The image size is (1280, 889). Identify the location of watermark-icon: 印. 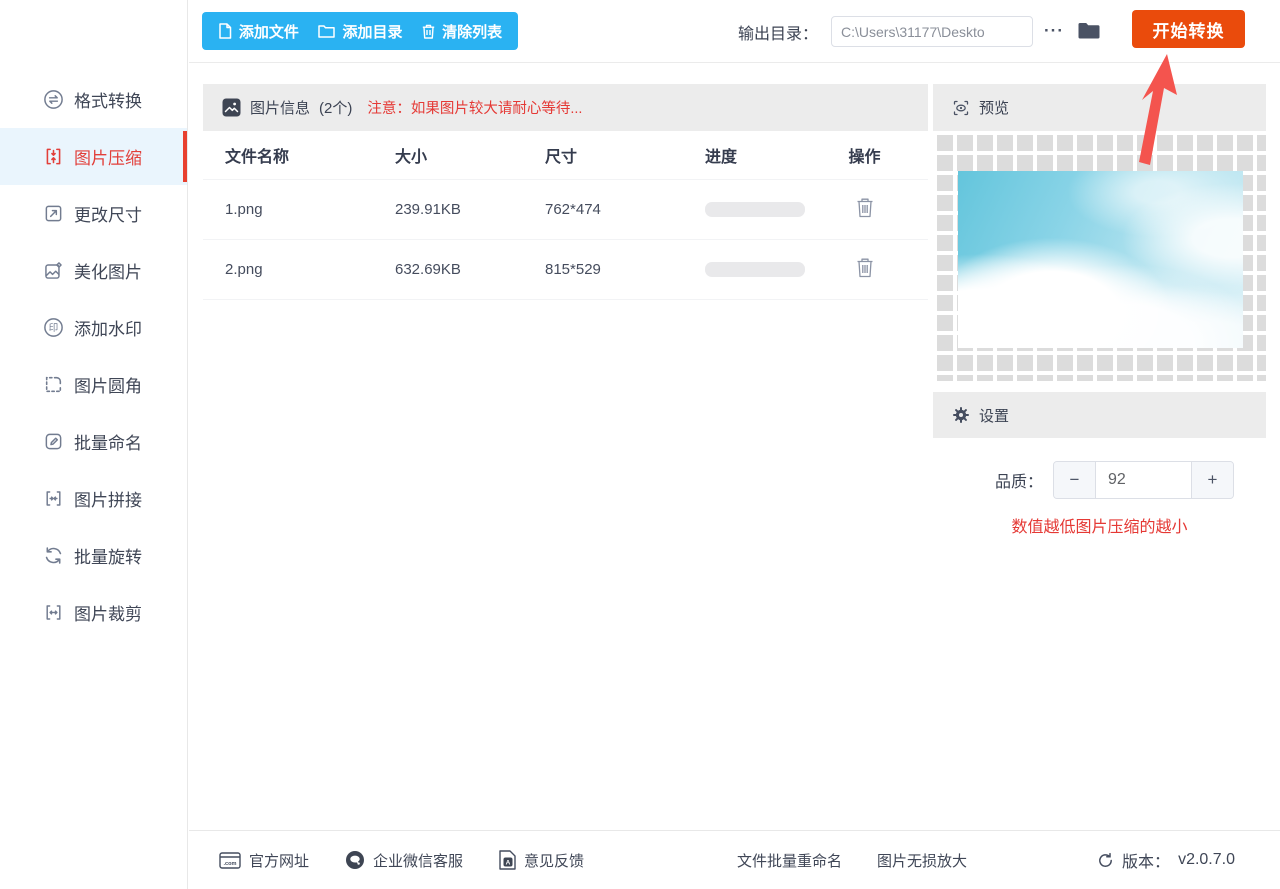
(53, 328).